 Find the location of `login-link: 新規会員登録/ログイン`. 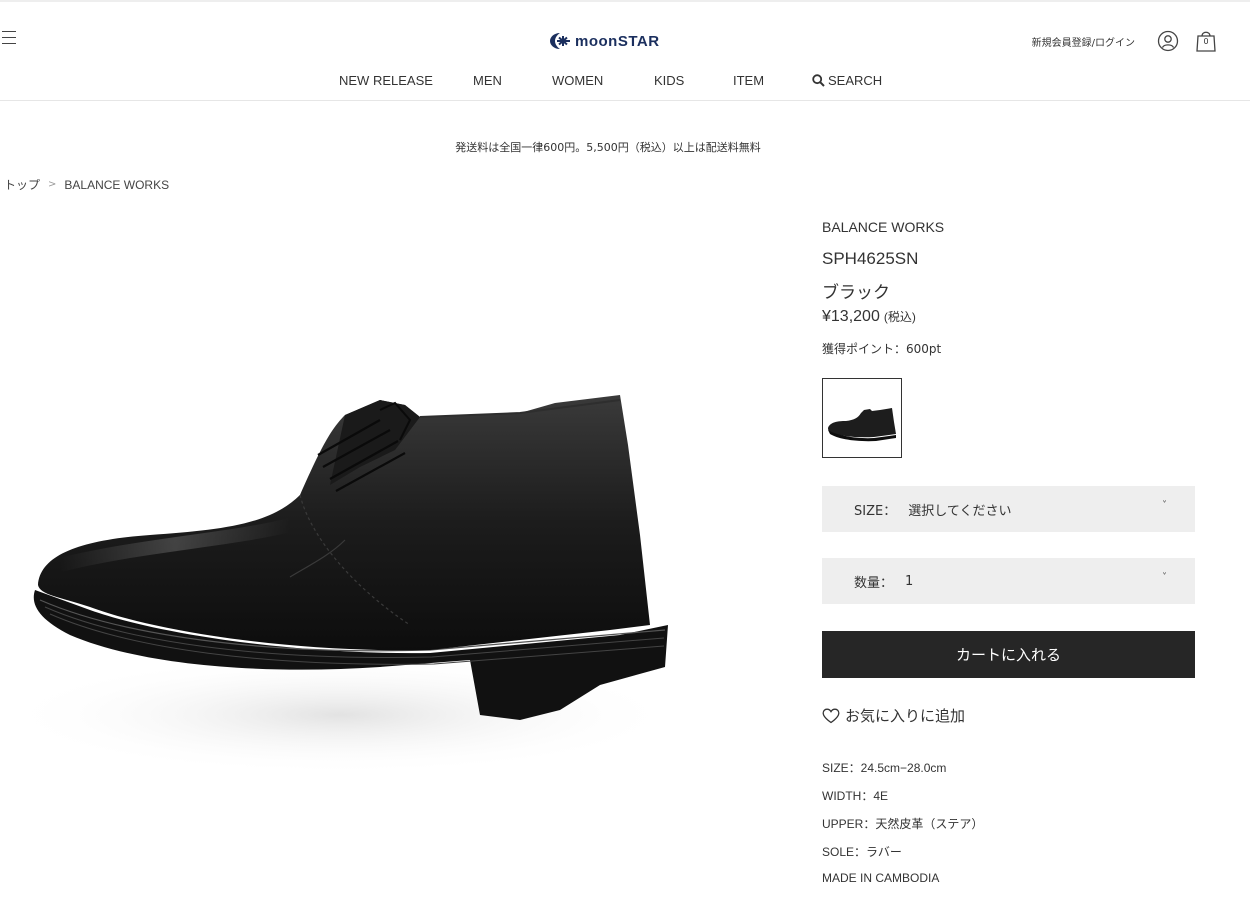

login-link: 新規会員登録/ログイン is located at coordinates (1083, 41).